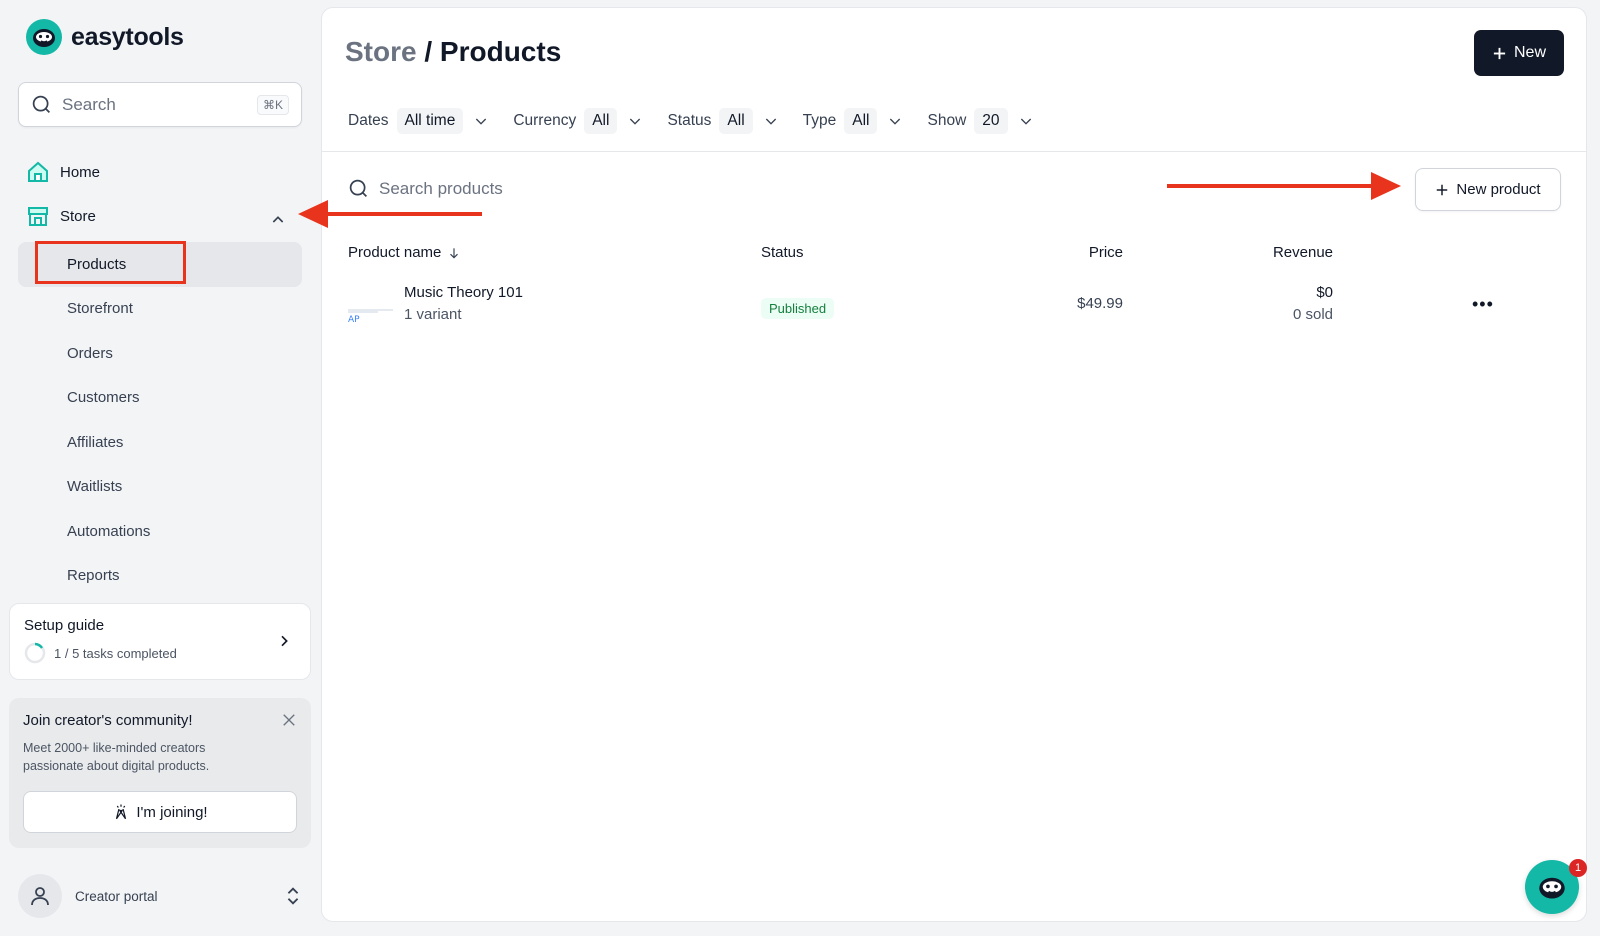  I want to click on chevron-right-icon, so click(284, 641).